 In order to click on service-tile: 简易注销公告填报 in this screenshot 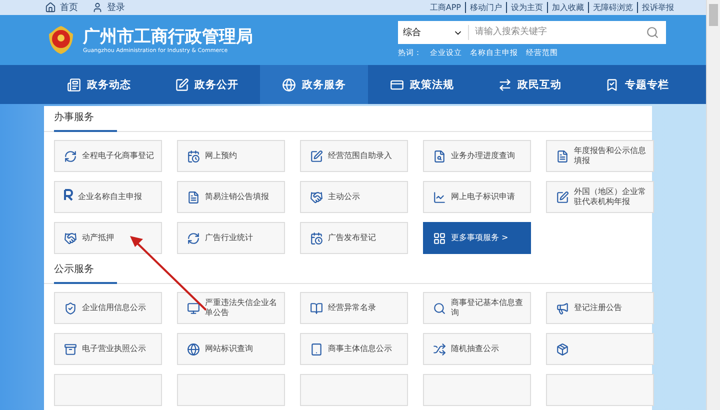, I will do `click(231, 197)`.